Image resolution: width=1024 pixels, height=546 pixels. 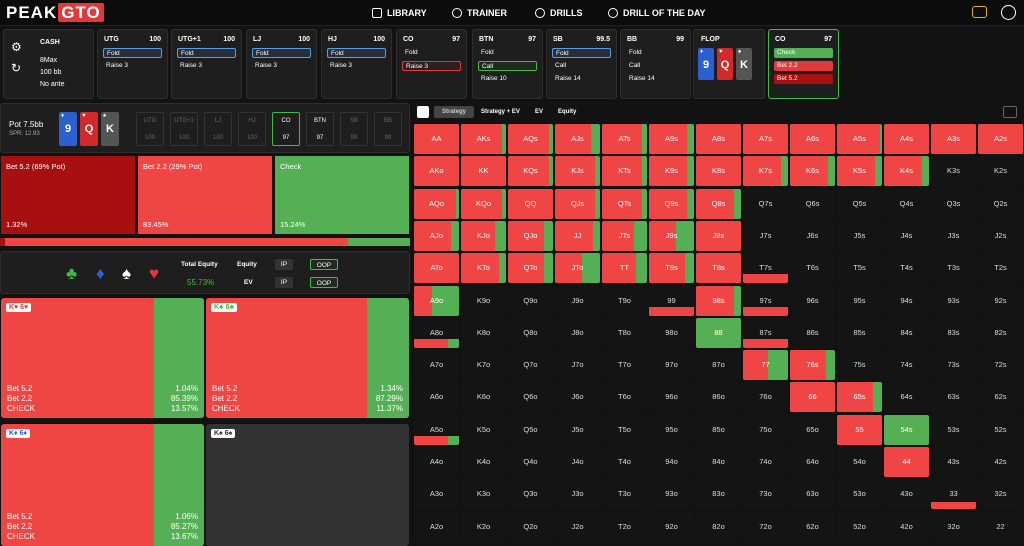 I want to click on refresh-icon: ↻, so click(x=16, y=68).